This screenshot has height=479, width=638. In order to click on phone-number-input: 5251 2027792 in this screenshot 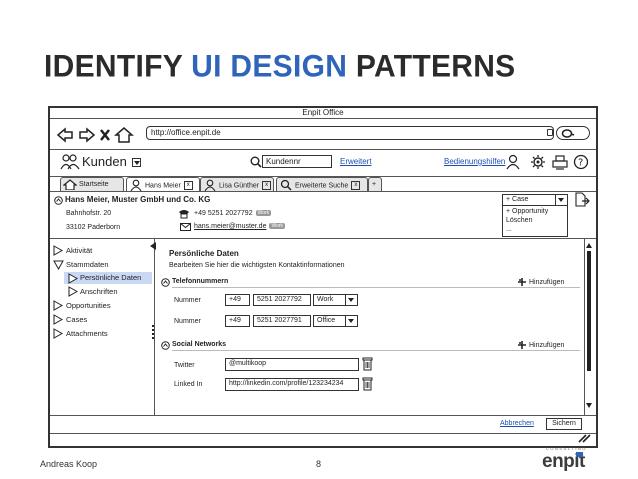, I will do `click(282, 300)`.